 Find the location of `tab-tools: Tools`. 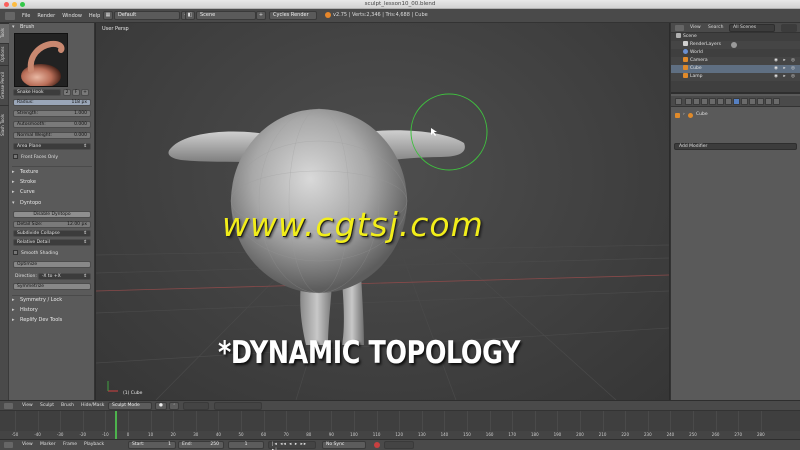

tab-tools: Tools is located at coordinates (4, 33).